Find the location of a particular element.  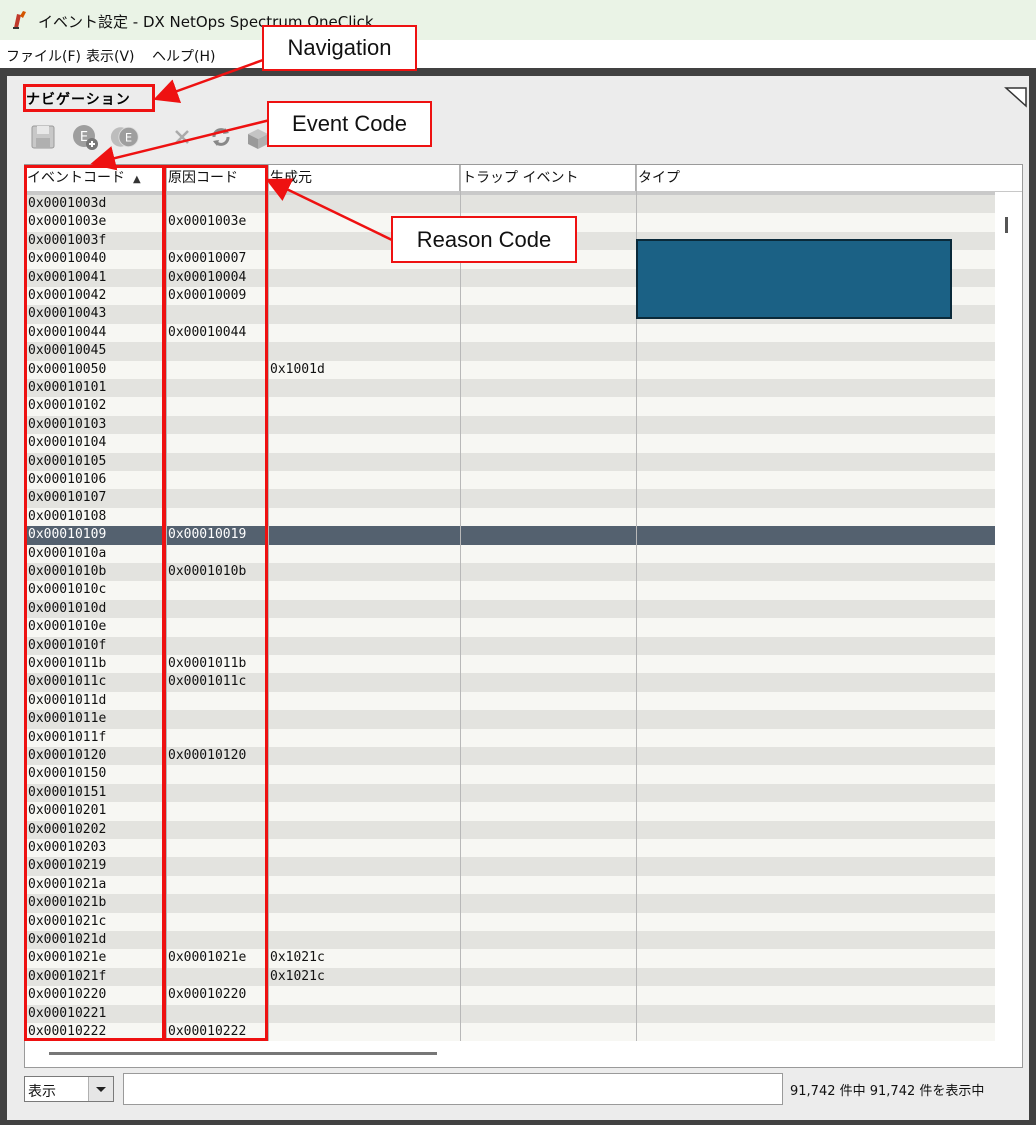

annotation-label-navigation: Navigation is located at coordinates (339, 48).